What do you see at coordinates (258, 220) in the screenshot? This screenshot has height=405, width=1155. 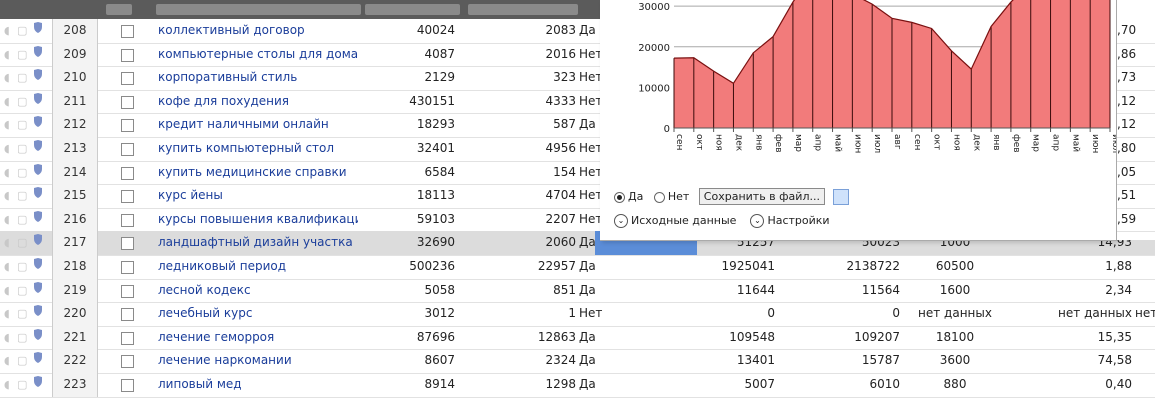 I see `keyword-link: курсы повышения квалификации` at bounding box center [258, 220].